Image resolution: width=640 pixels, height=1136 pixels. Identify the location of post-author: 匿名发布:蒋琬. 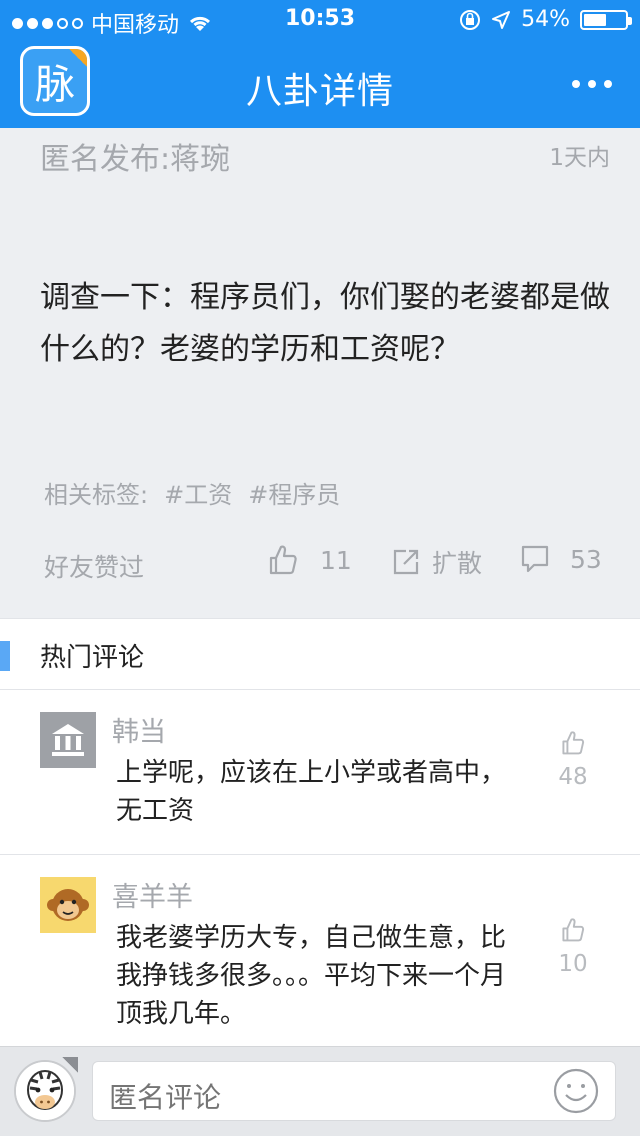
(135, 159).